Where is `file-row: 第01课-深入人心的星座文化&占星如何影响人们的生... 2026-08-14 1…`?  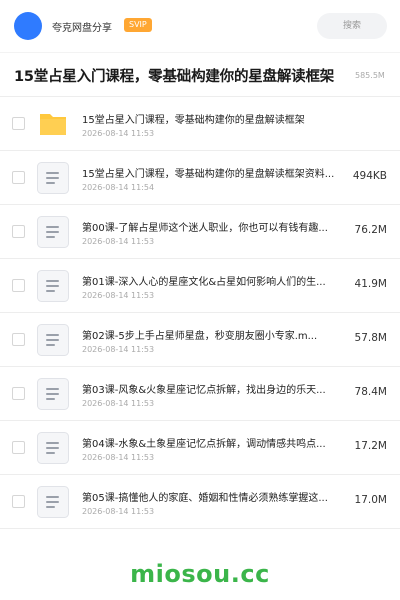
file-row: 第01课-深入人心的星座文化&占星如何影响人们的生... 2026-08-14 1… is located at coordinates (200, 286).